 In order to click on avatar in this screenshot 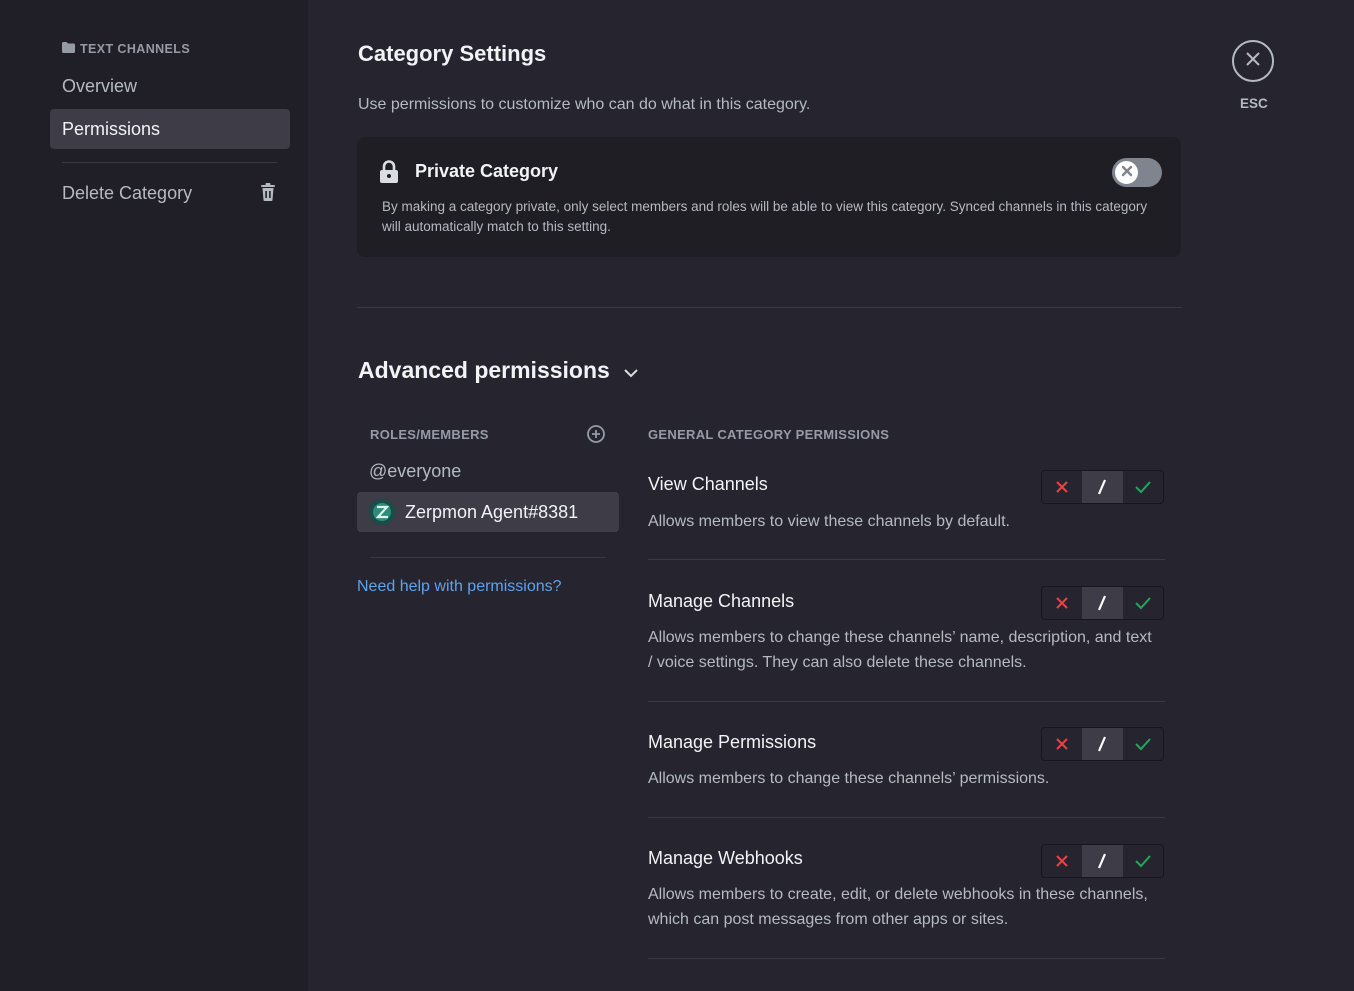, I will do `click(382, 512)`.